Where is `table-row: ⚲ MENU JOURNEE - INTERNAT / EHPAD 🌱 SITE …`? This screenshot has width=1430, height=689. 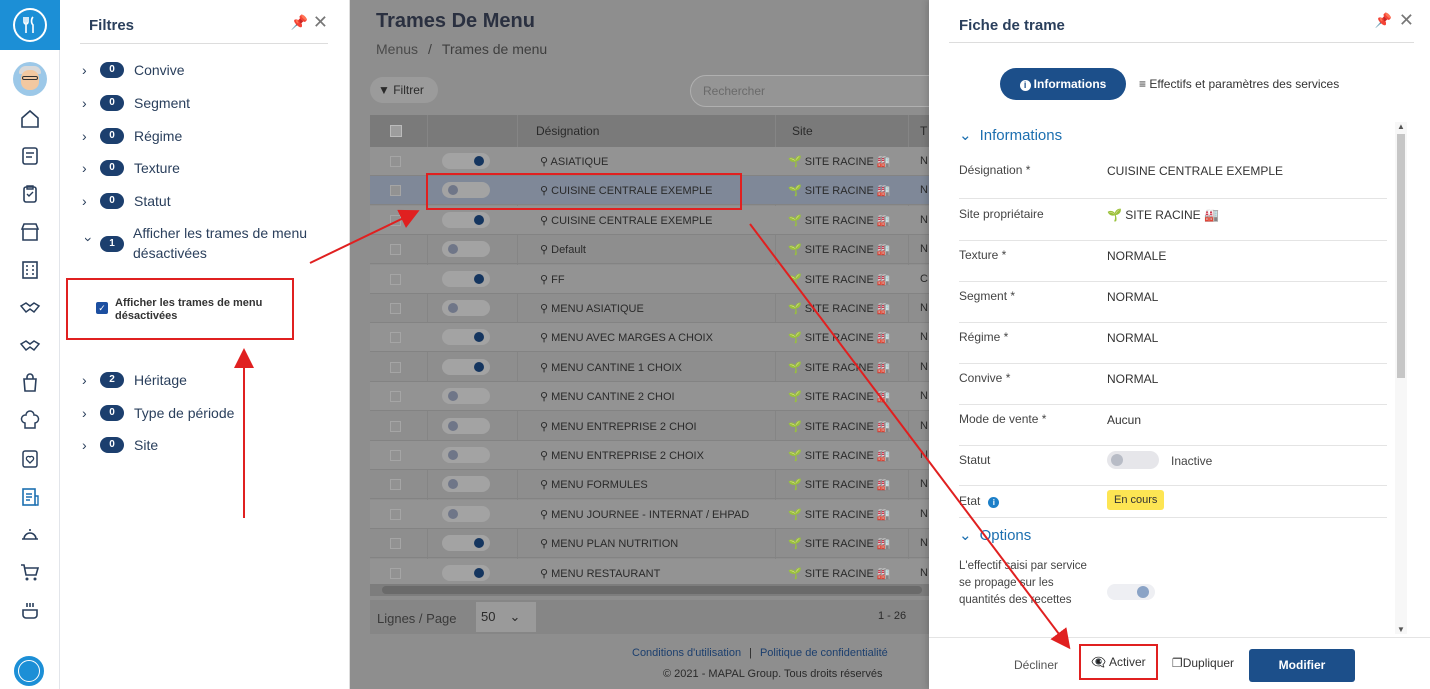 table-row: ⚲ MENU JOURNEE - INTERNAT / EHPAD 🌱 SITE … is located at coordinates (650, 514).